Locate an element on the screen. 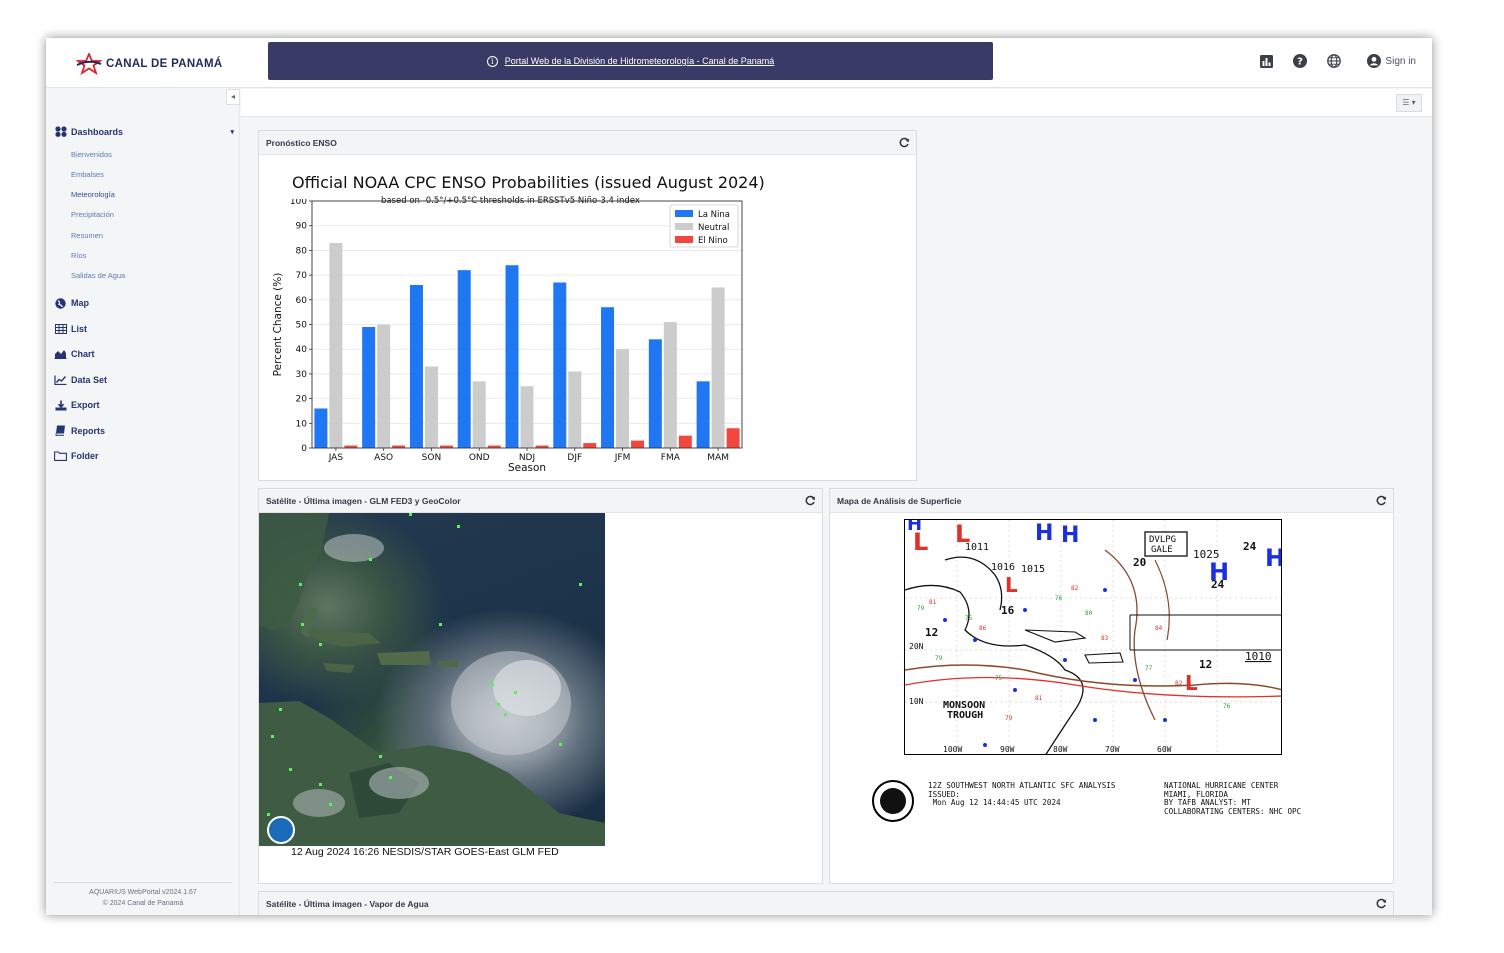 This screenshot has height=953, width=1504. sidebar-item-data-set: Data Set is located at coordinates (144, 380).